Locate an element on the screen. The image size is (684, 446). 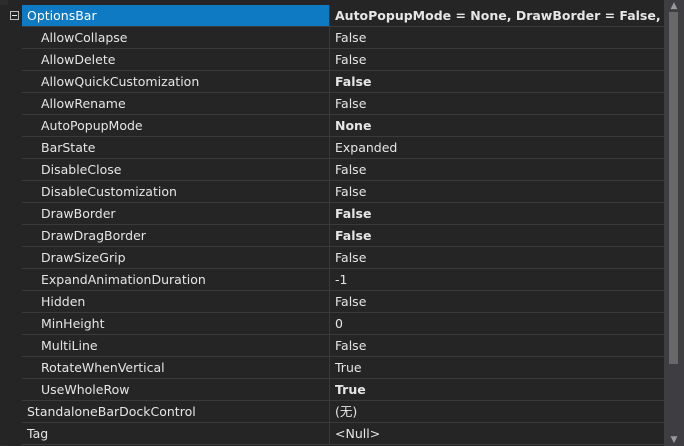
property-name: MinHeight is located at coordinates (175, 324).